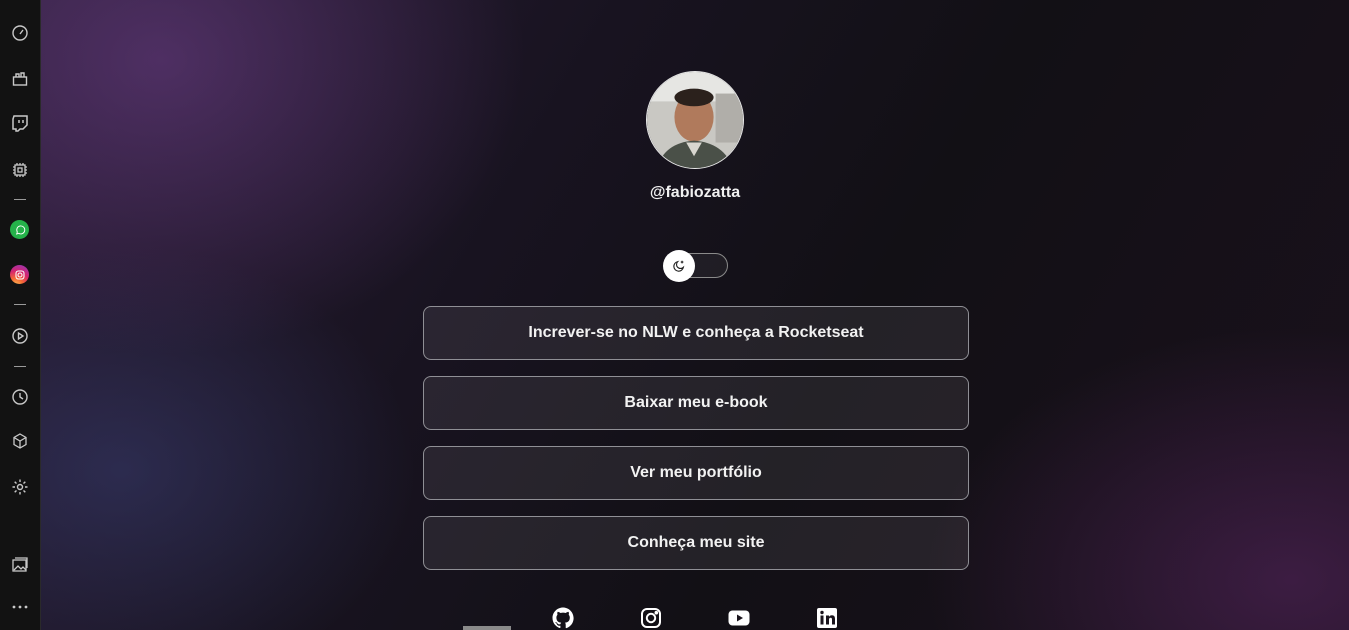 This screenshot has height=630, width=1349. I want to click on history-icon, so click(20, 397).